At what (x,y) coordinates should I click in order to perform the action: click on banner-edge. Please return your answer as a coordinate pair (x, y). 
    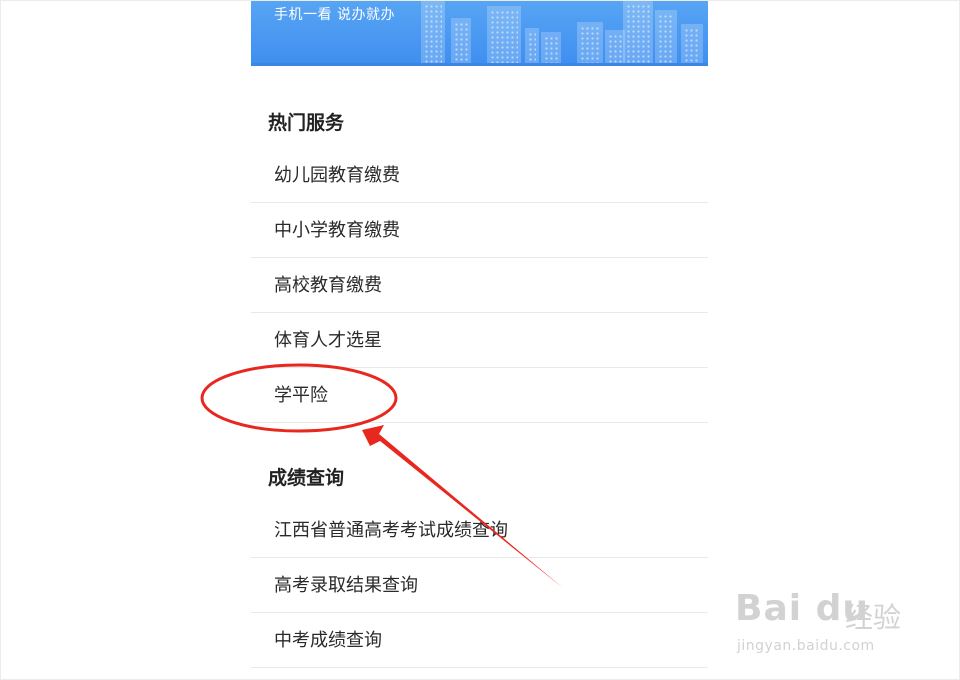
    Looking at the image, I should click on (479, 64).